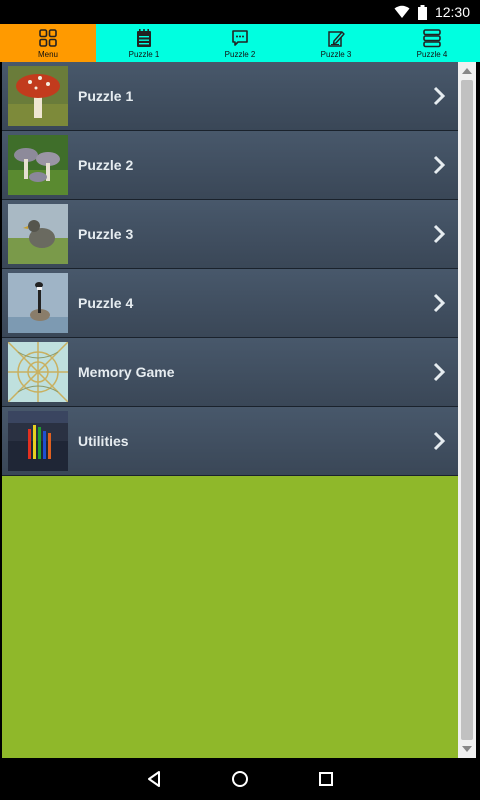  I want to click on tab-puzzle-3: Puzzle 3, so click(336, 43).